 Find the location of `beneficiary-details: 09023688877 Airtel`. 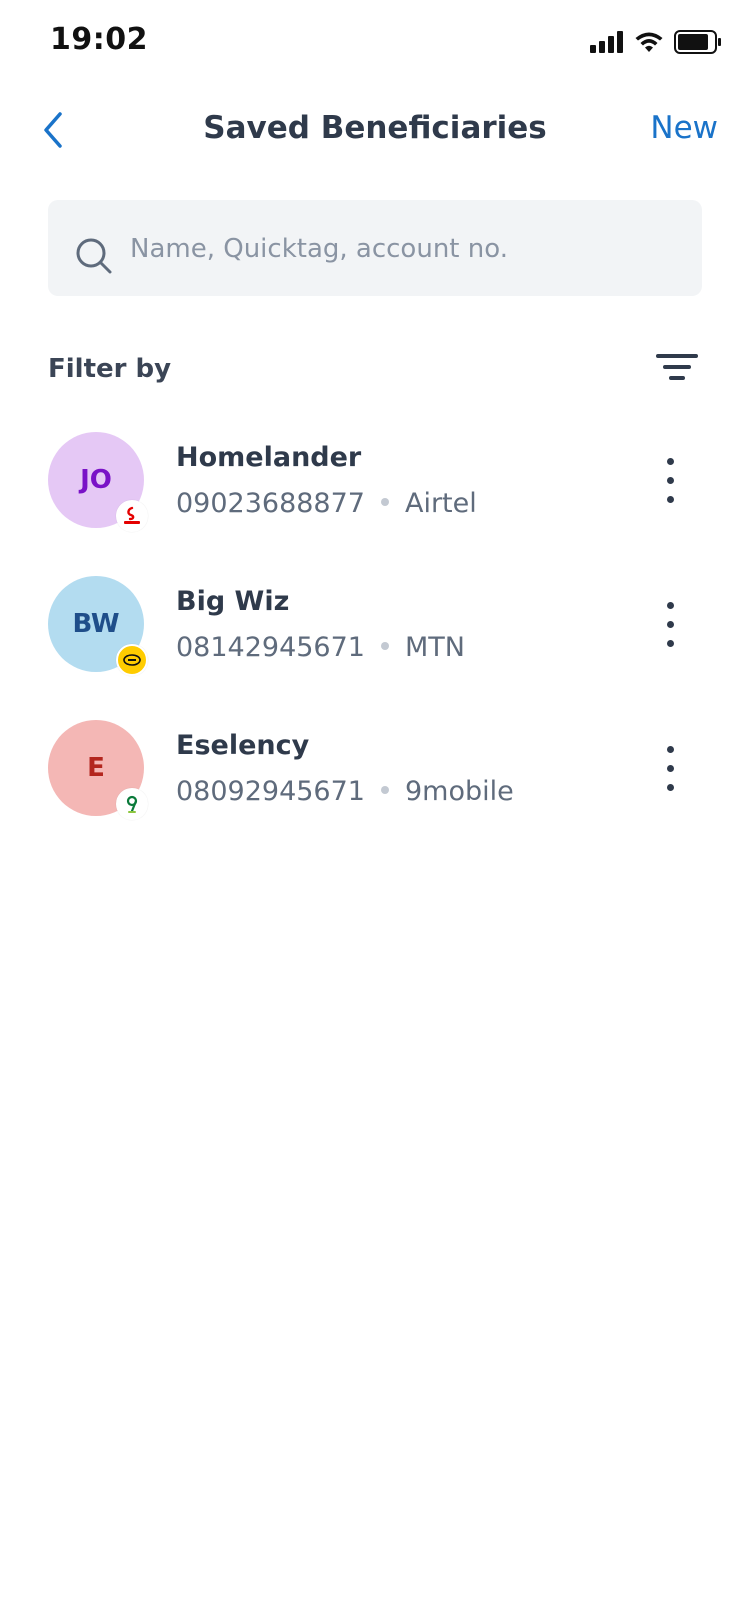

beneficiary-details: 09023688877 Airtel is located at coordinates (326, 503).